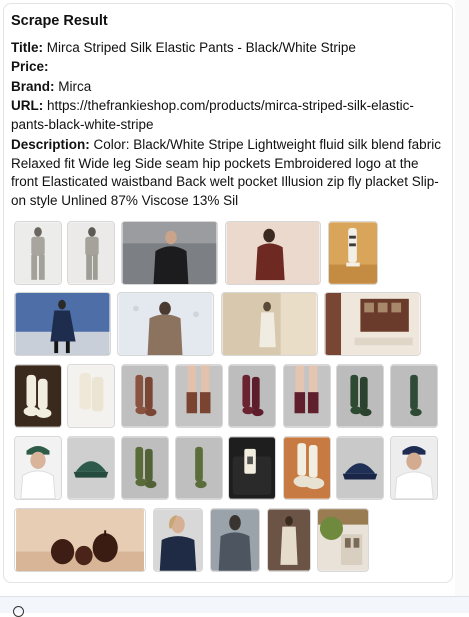  What do you see at coordinates (62, 324) in the screenshot?
I see `model-walking-navy-coat-image` at bounding box center [62, 324].